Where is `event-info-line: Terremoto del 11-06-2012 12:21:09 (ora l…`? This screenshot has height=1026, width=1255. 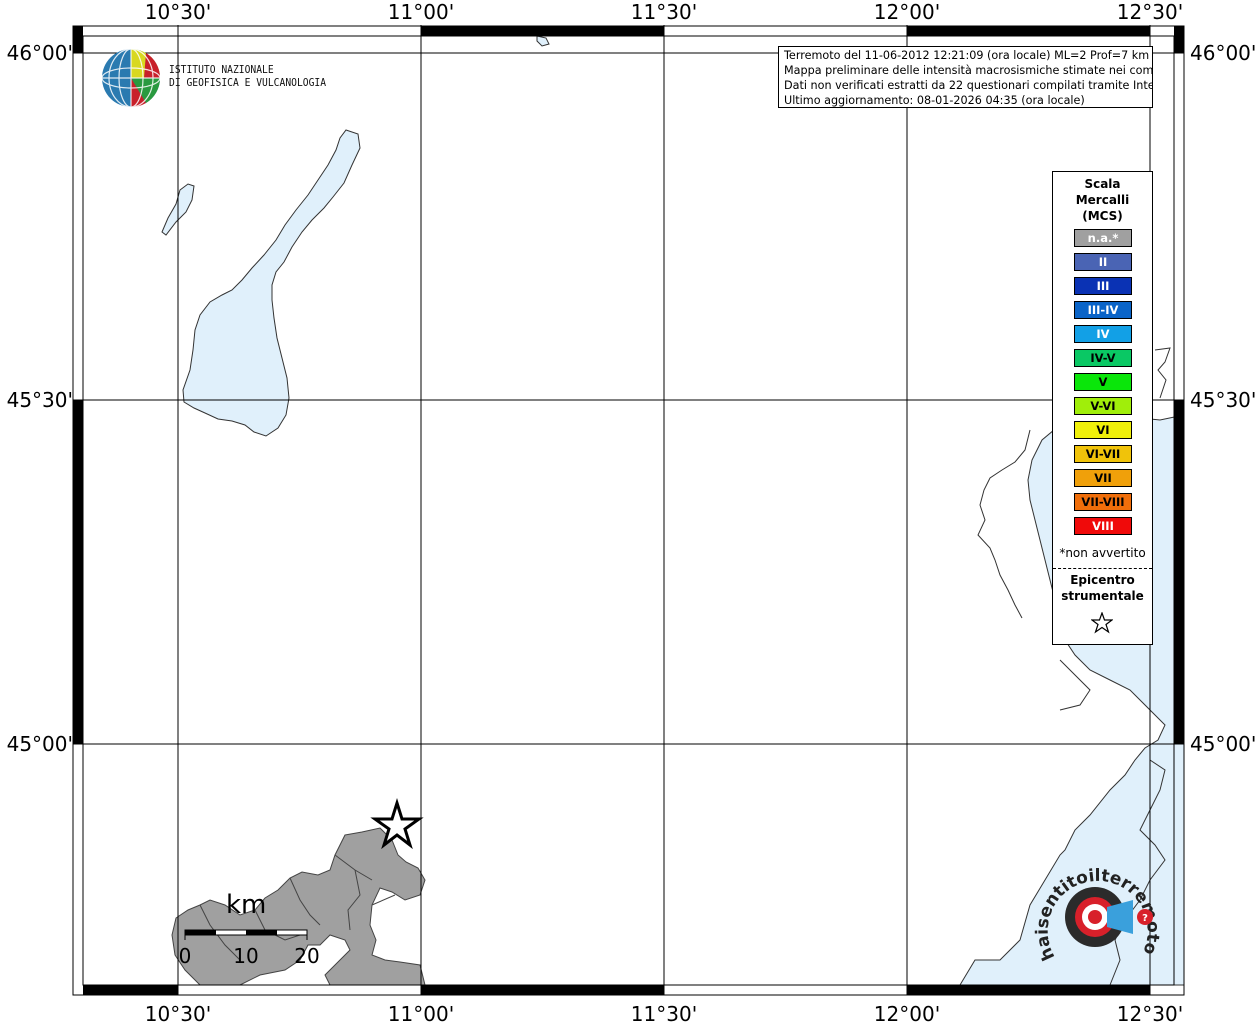
event-info-line: Terremoto del 11-06-2012 12:21:09 (ora l… is located at coordinates (967, 55).